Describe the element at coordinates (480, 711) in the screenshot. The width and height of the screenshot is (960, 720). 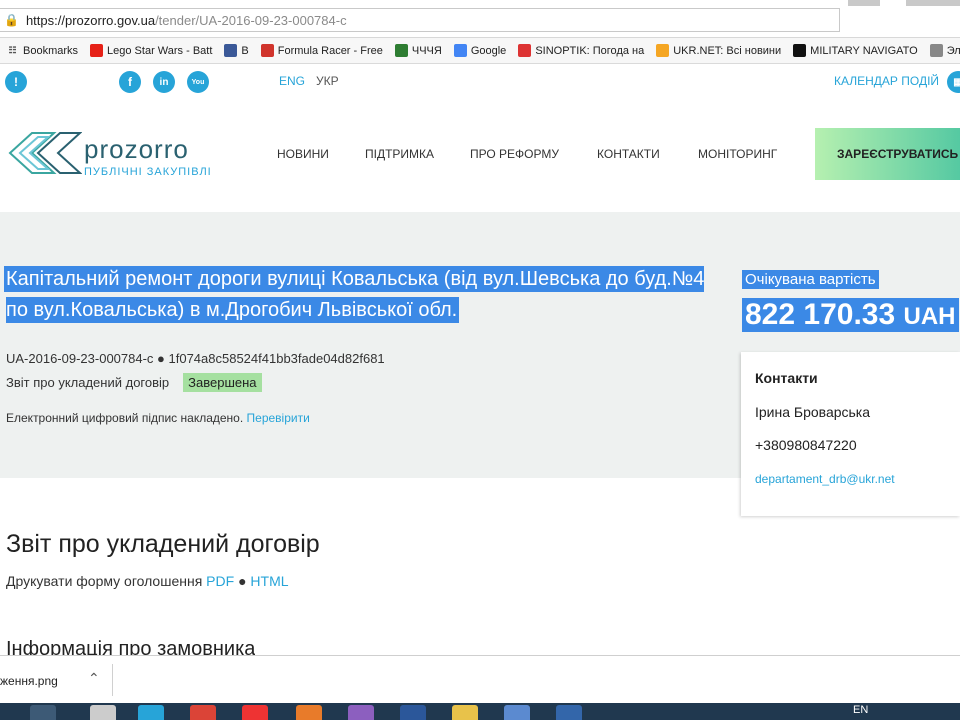
I see `os-taskbar: EN` at that location.